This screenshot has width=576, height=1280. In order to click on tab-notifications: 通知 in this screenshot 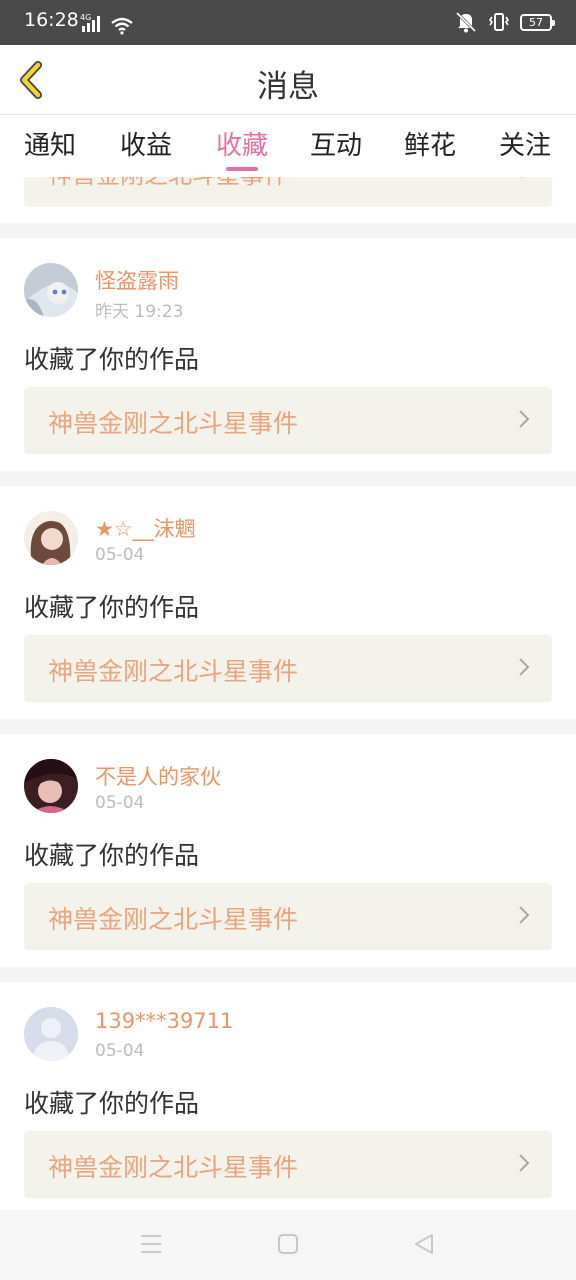, I will do `click(50, 143)`.